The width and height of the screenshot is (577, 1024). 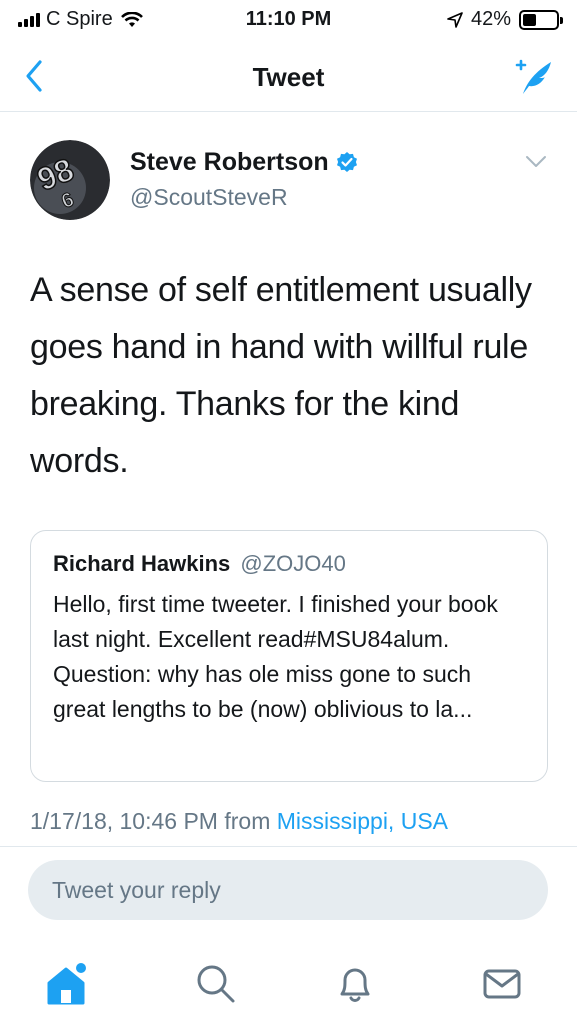 I want to click on compose-tweet-icon, so click(x=533, y=77).